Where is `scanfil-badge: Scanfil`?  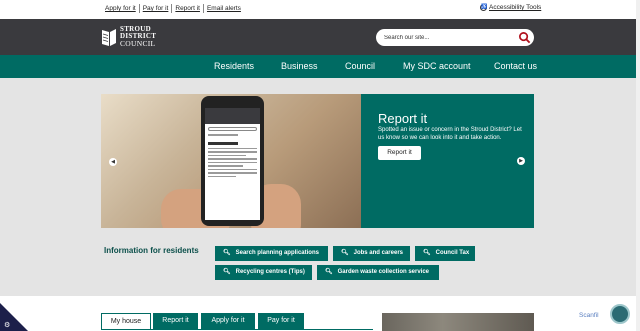 scanfil-badge: Scanfil is located at coordinates (589, 315).